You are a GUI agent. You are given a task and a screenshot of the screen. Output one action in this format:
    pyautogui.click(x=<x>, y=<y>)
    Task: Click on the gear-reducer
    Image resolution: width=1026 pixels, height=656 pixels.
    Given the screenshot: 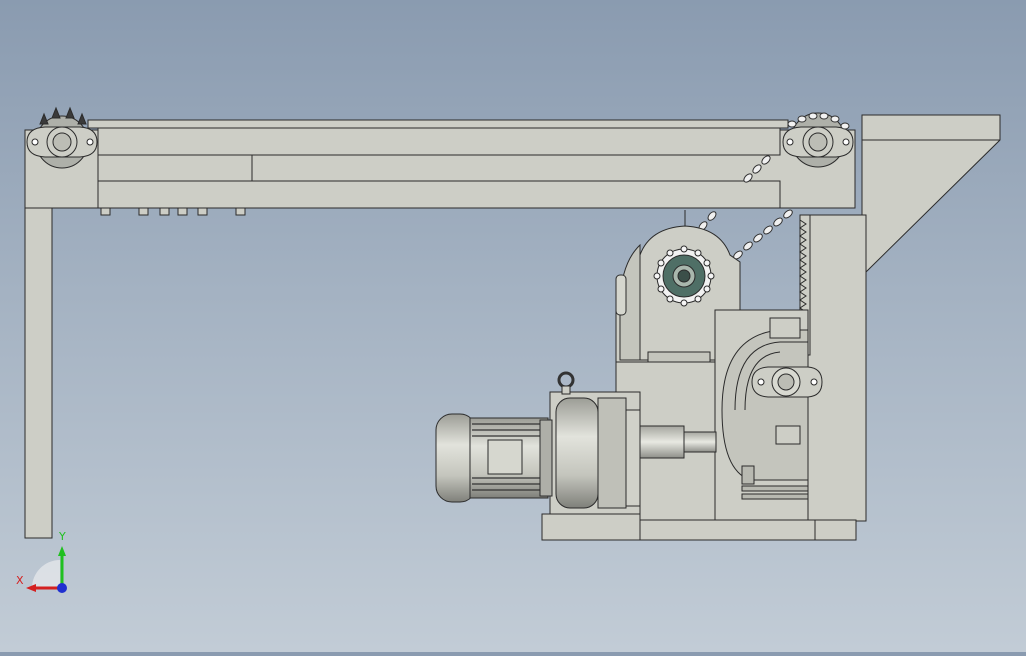 What is the action you would take?
    pyautogui.click(x=591, y=456)
    